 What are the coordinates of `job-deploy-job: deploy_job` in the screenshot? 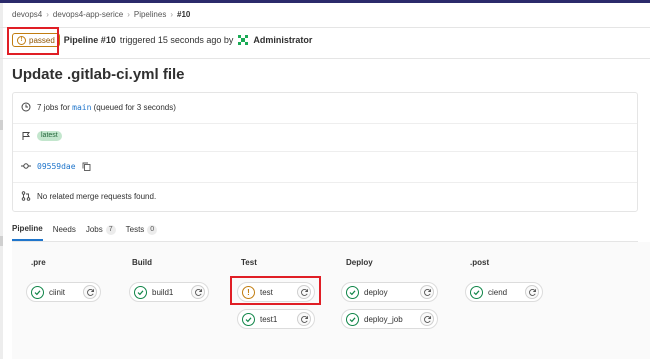 It's located at (389, 319).